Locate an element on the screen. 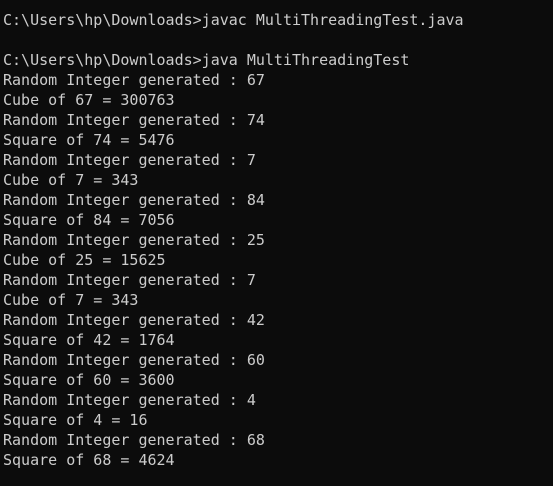  console-line: Random Integer generated : 74 is located at coordinates (134, 120).